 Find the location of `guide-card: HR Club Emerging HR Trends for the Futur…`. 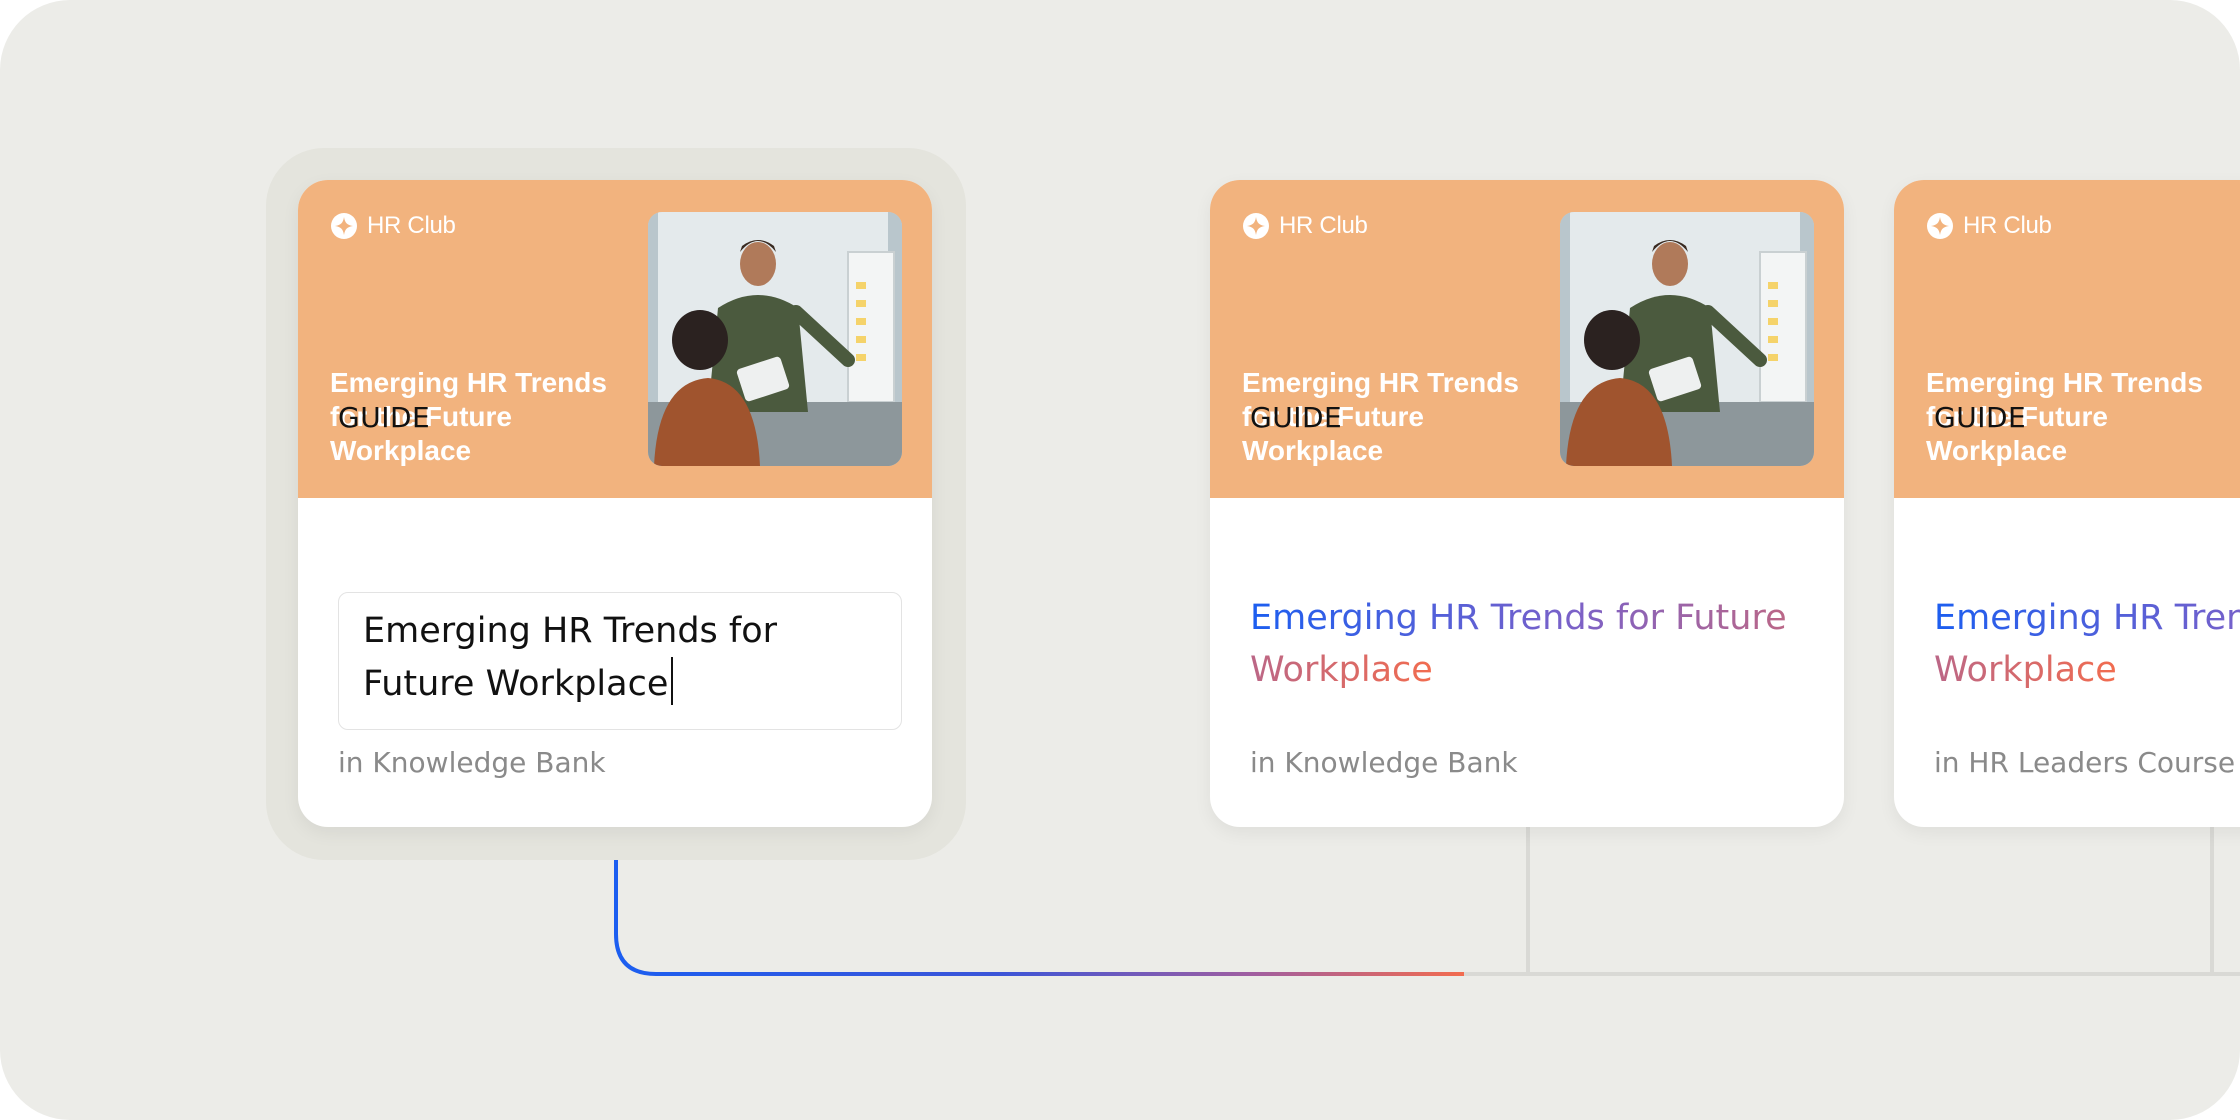

guide-card: HR Club Emerging HR Trends for the Futur… is located at coordinates (2067, 503).